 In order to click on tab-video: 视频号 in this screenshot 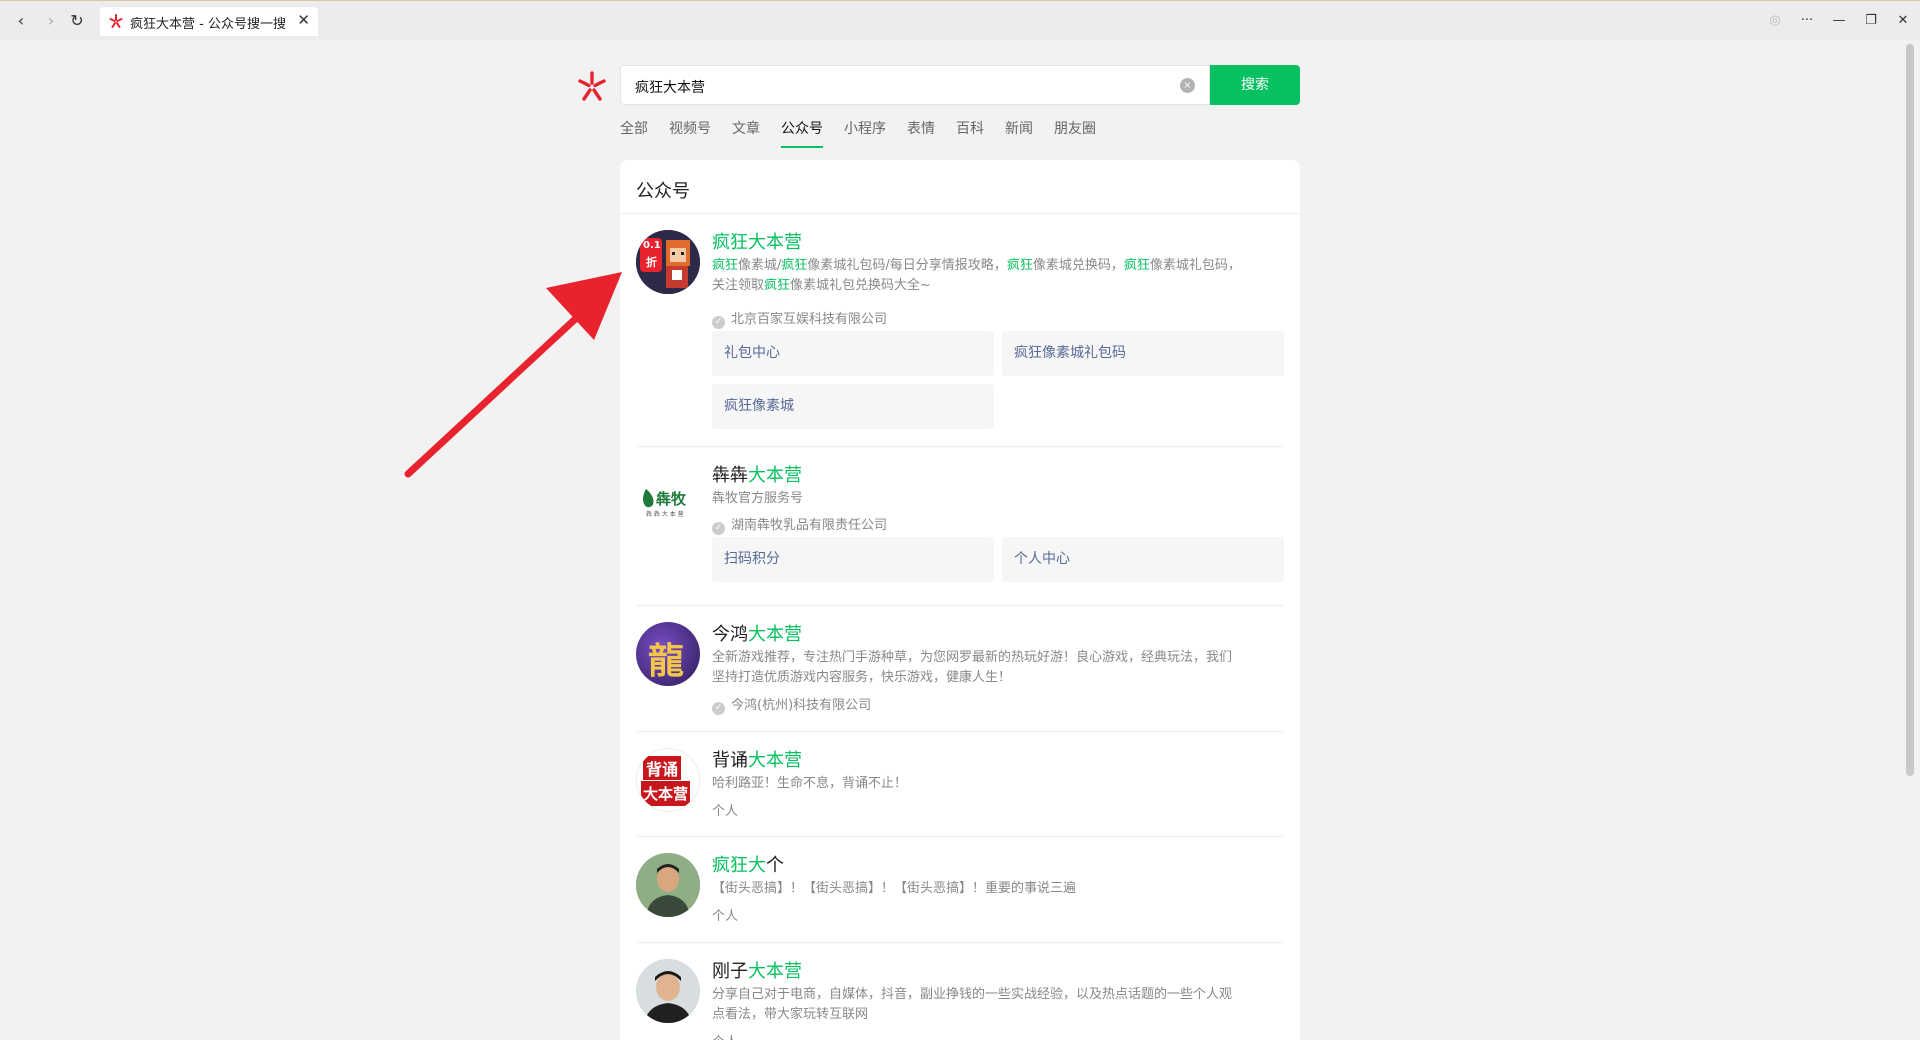, I will do `click(690, 134)`.